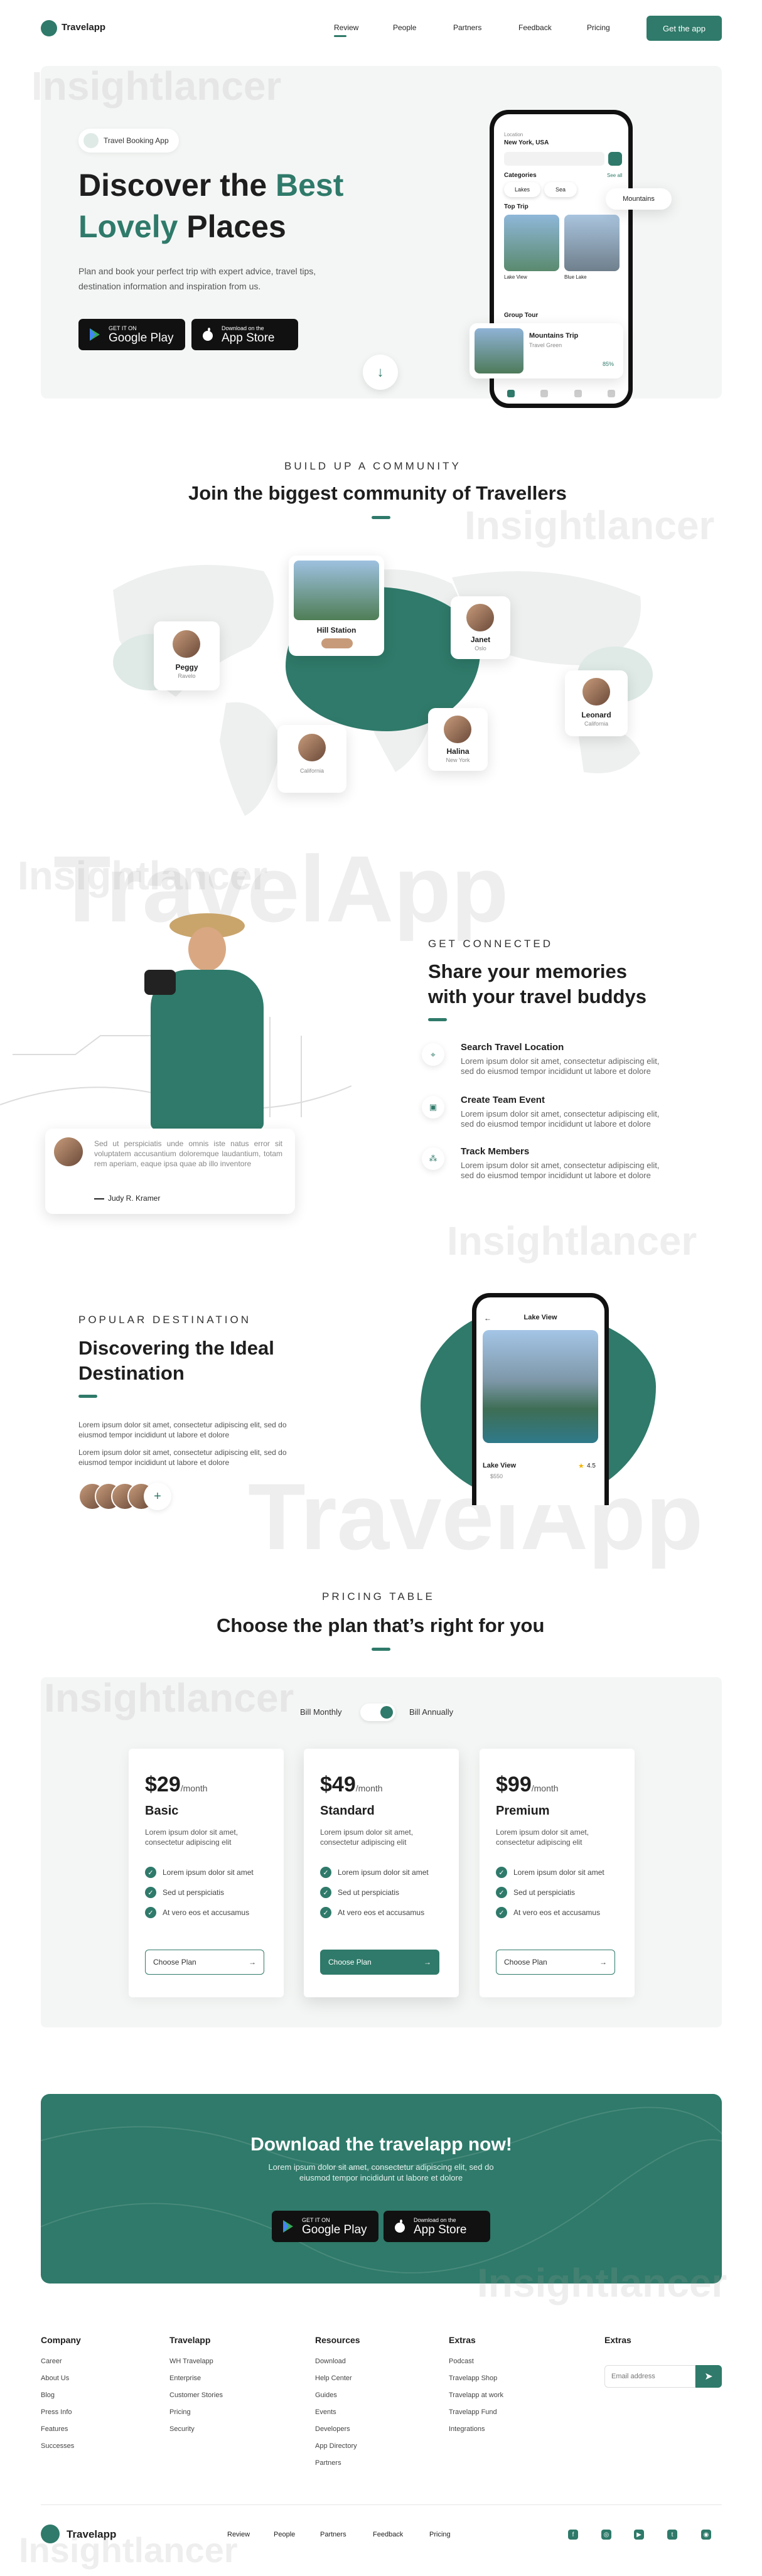  I want to click on footer-link: Career, so click(61, 2361).